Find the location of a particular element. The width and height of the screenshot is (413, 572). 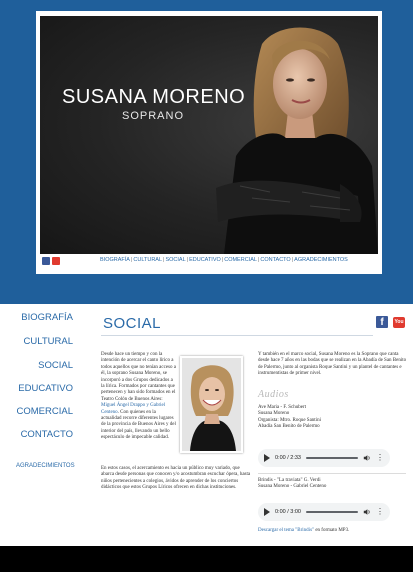

side-nav-cultural: CULTURAL is located at coordinates (48, 341).